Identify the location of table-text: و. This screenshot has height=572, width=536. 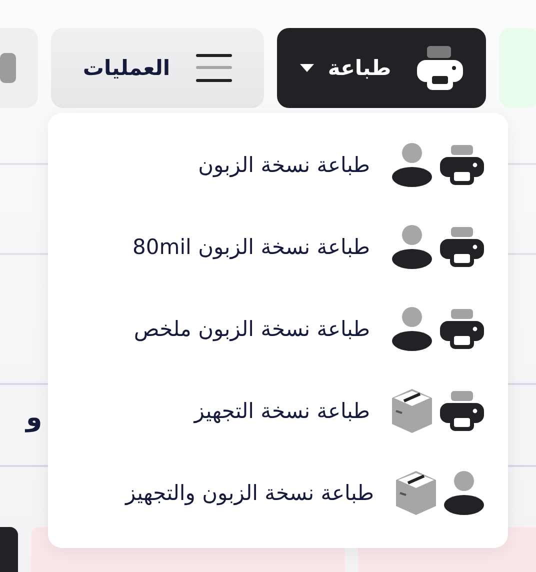
(34, 418).